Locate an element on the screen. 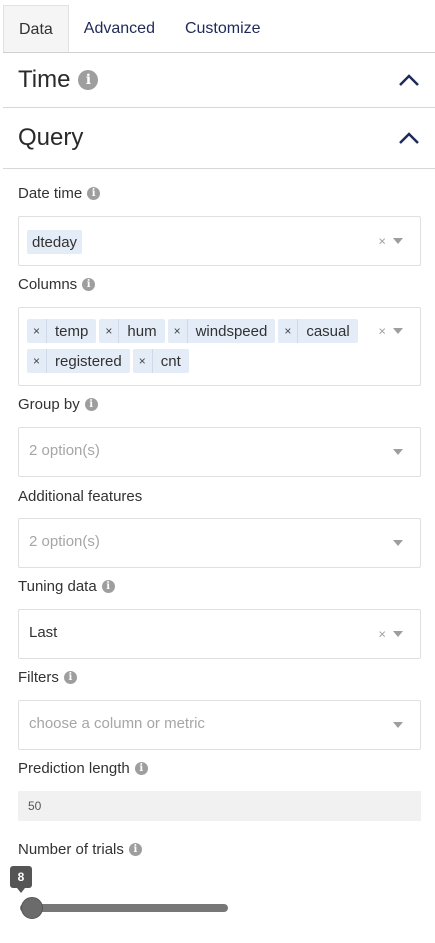 This screenshot has width=435, height=943. tab-bar: Data Advanced Customize is located at coordinates (219, 29).